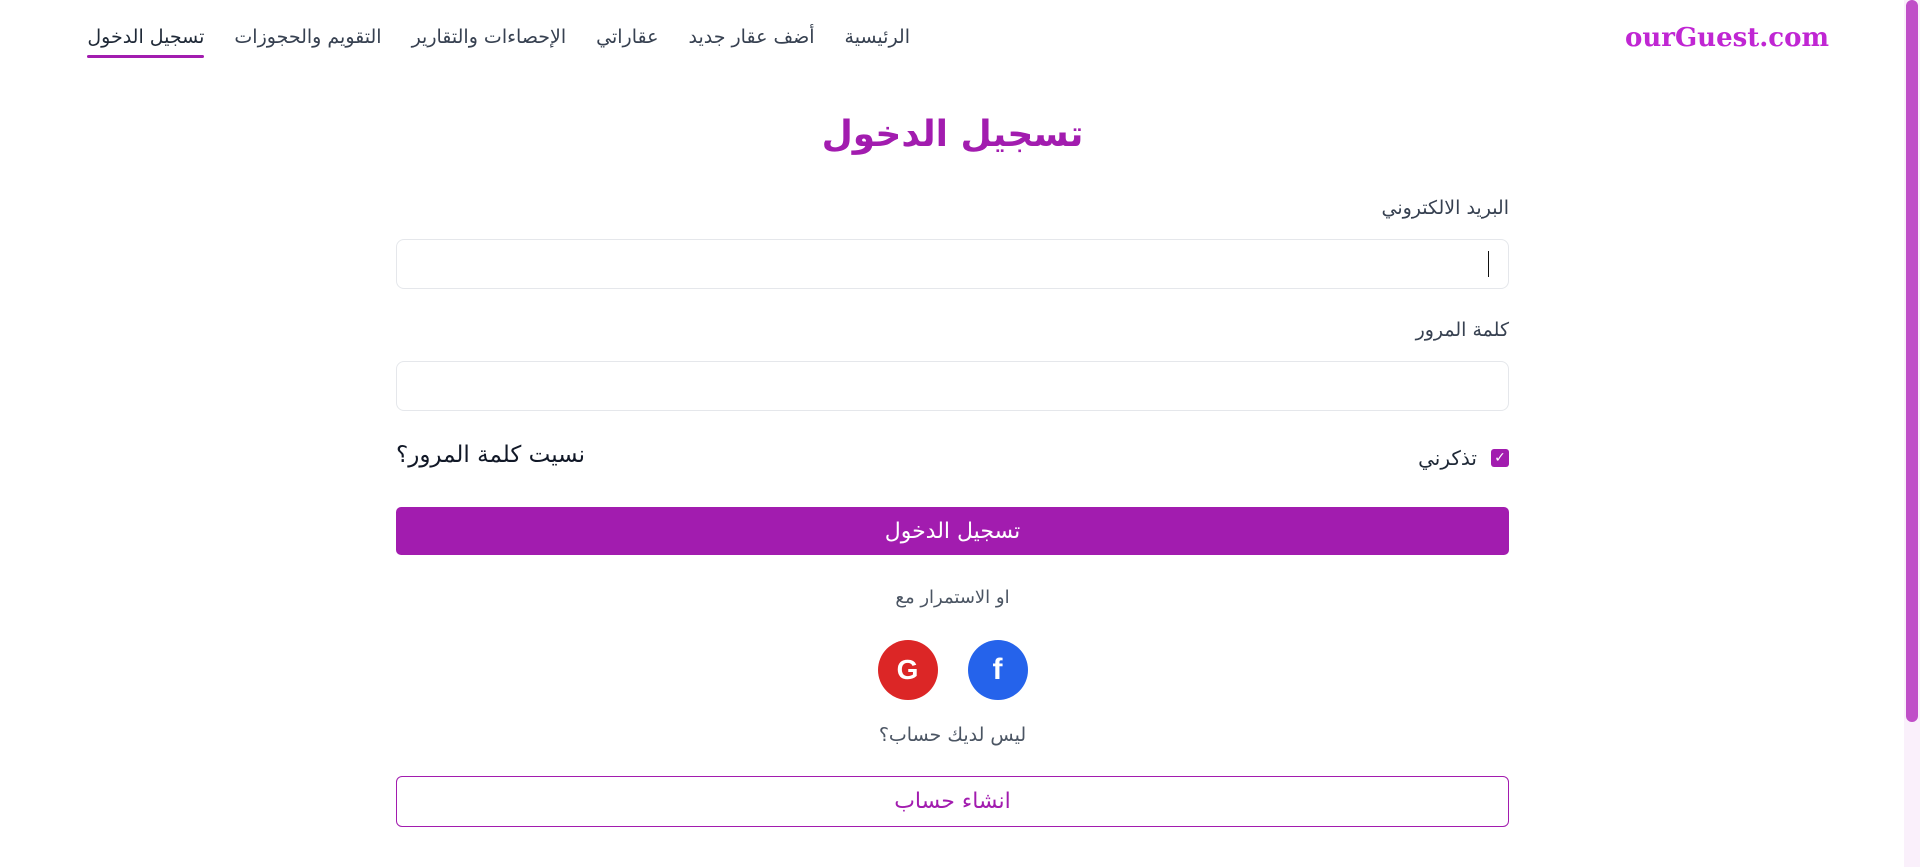  I want to click on remember-checkbox: ✓, so click(1500, 458).